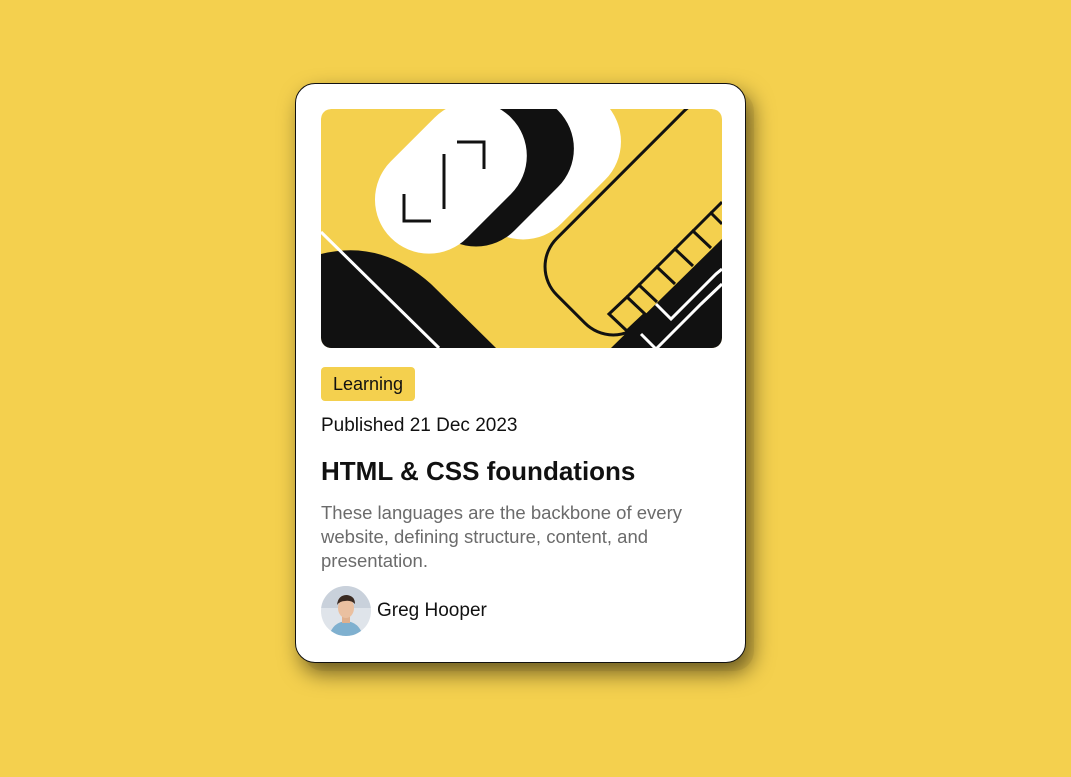 The image size is (1071, 777). Describe the element at coordinates (521, 228) in the screenshot. I see `abstract-geometric-illustration-icon` at that location.